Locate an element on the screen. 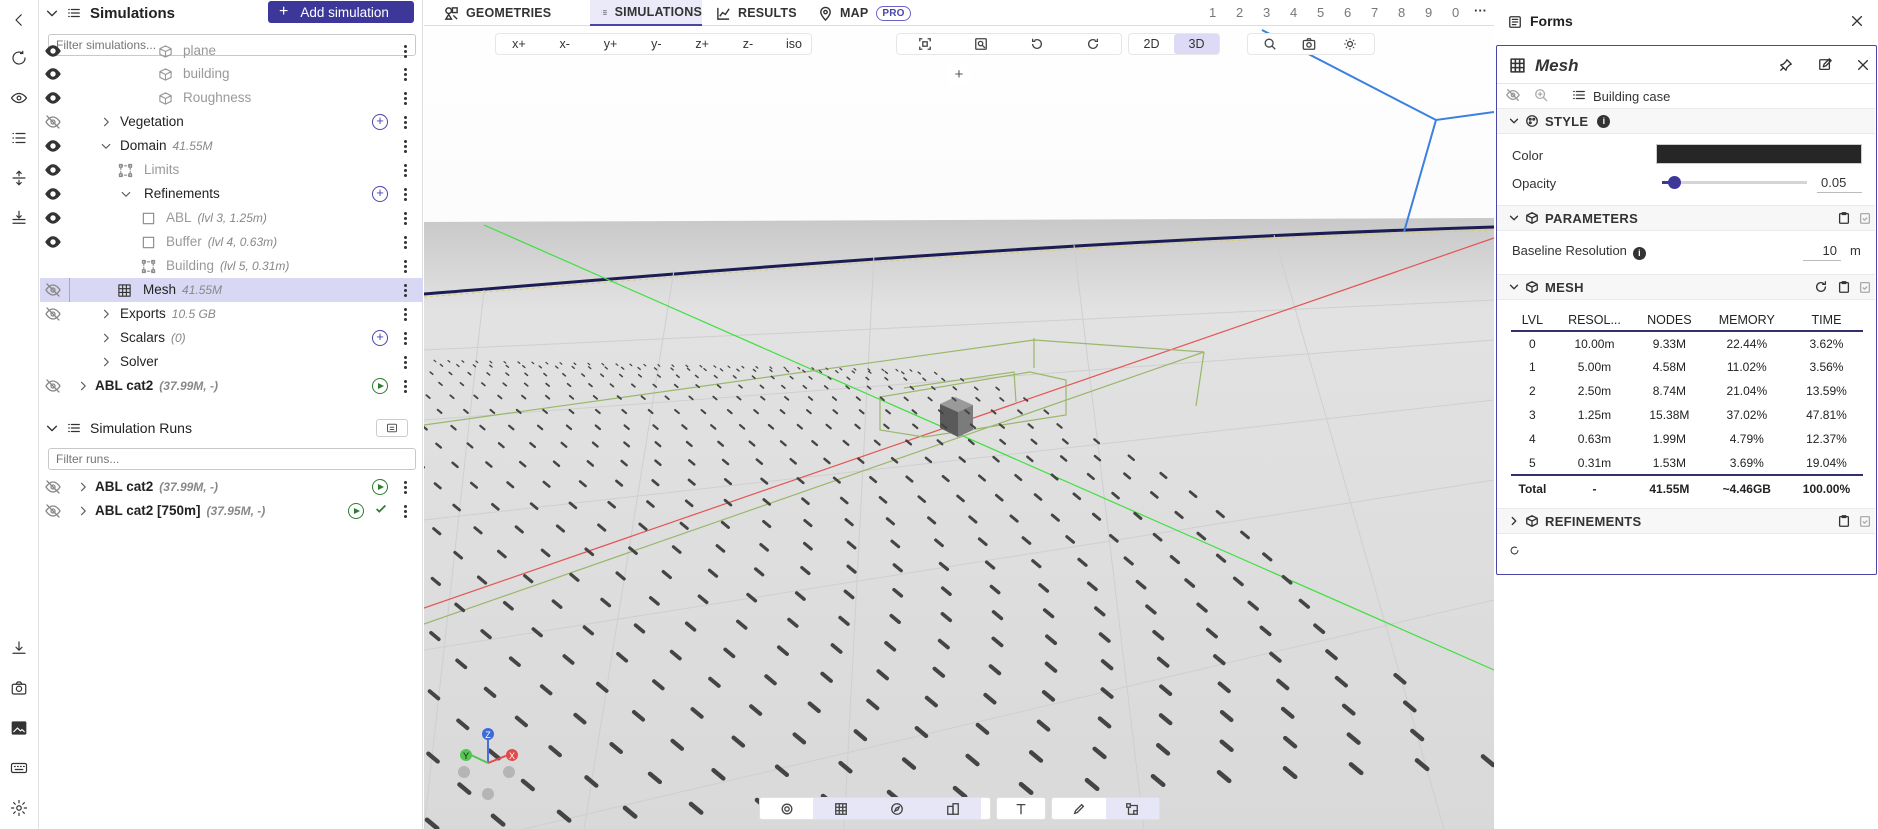 The image size is (1878, 829). settings-icon is located at coordinates (19, 808).